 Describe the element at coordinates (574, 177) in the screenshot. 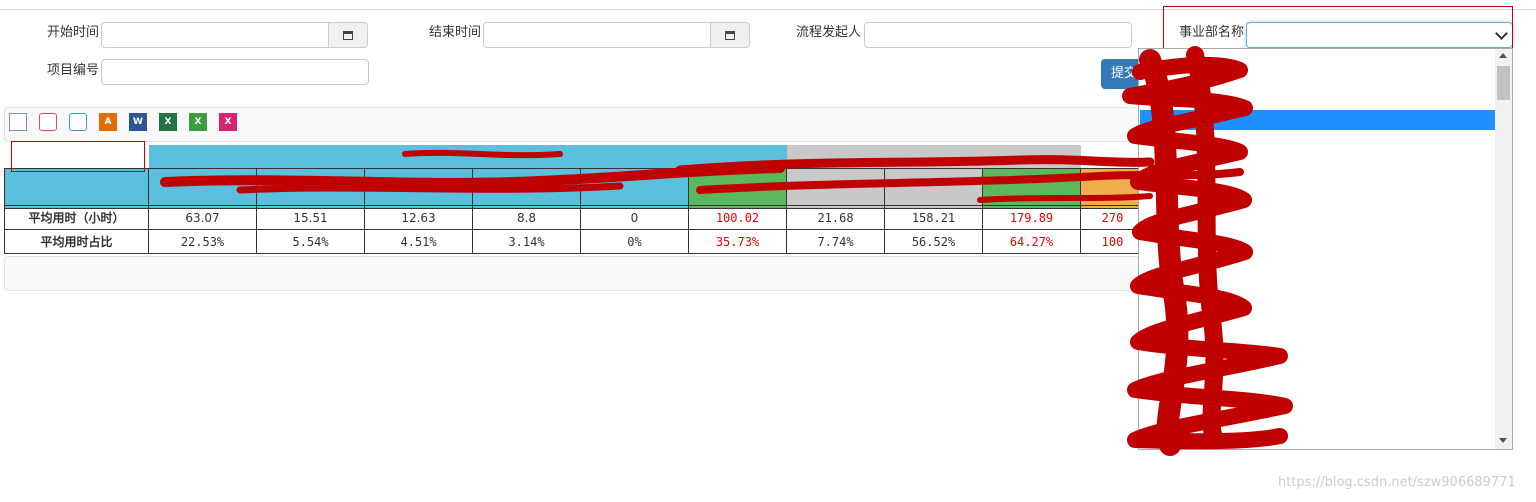

I see `table-header` at that location.